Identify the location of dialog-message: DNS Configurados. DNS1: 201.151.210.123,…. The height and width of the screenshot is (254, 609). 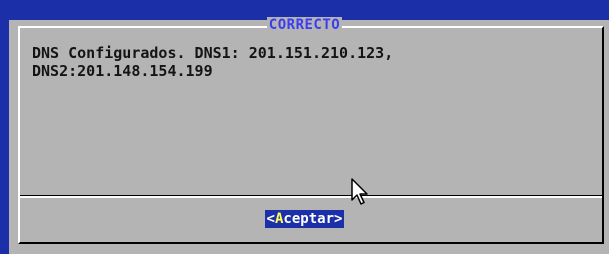
(213, 62).